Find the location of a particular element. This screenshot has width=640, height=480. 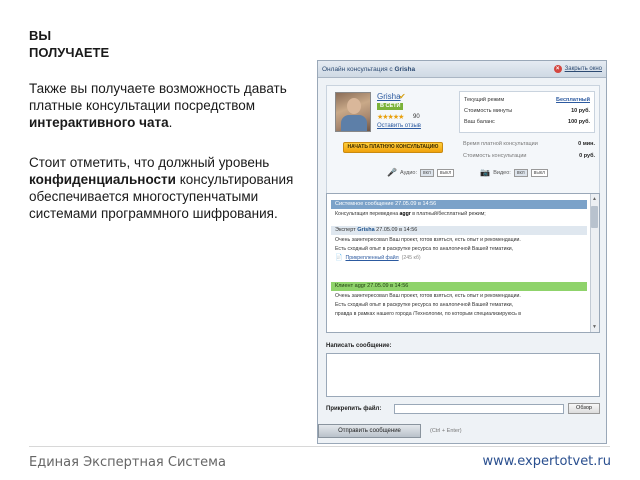

audio-control: 🎤 Аудио: вкл выкл is located at coordinates (421, 172).